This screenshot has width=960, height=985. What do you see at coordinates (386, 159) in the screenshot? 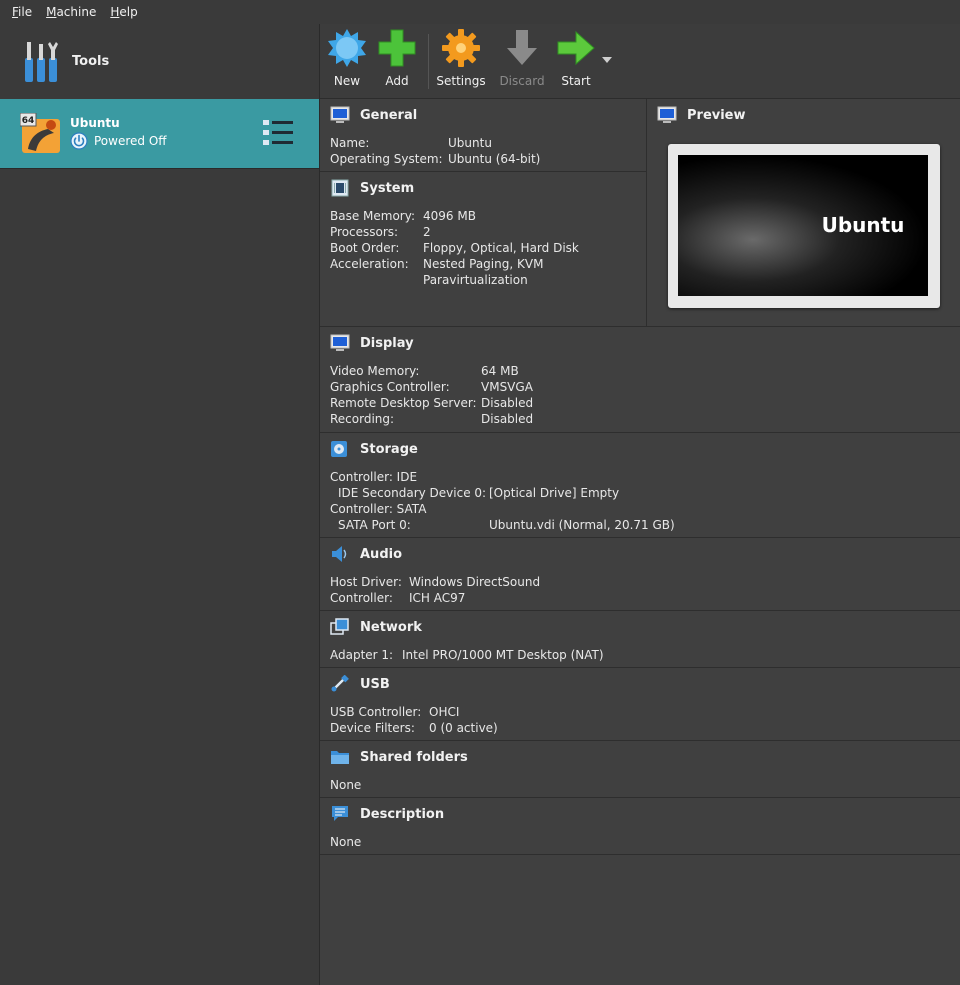
I see `general-key: Operating System:` at bounding box center [386, 159].